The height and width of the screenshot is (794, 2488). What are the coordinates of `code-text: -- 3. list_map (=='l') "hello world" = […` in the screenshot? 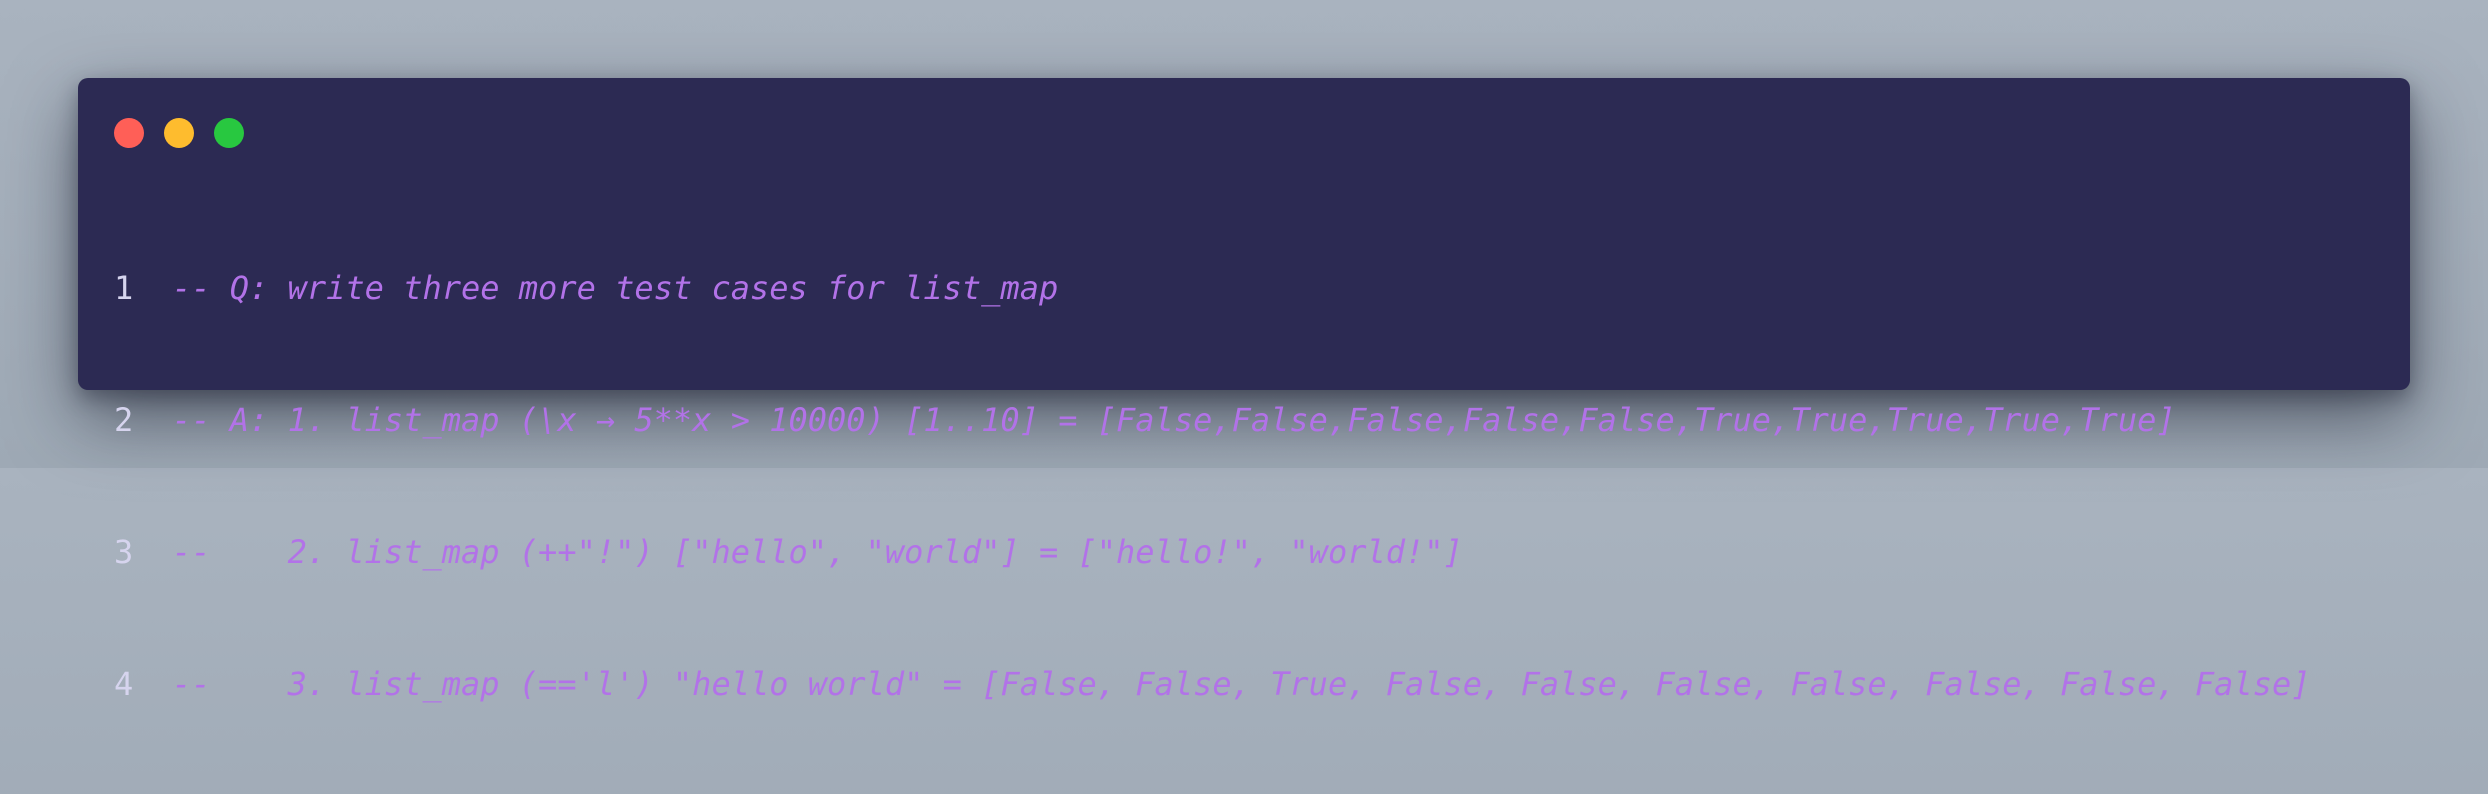 It's located at (1241, 684).